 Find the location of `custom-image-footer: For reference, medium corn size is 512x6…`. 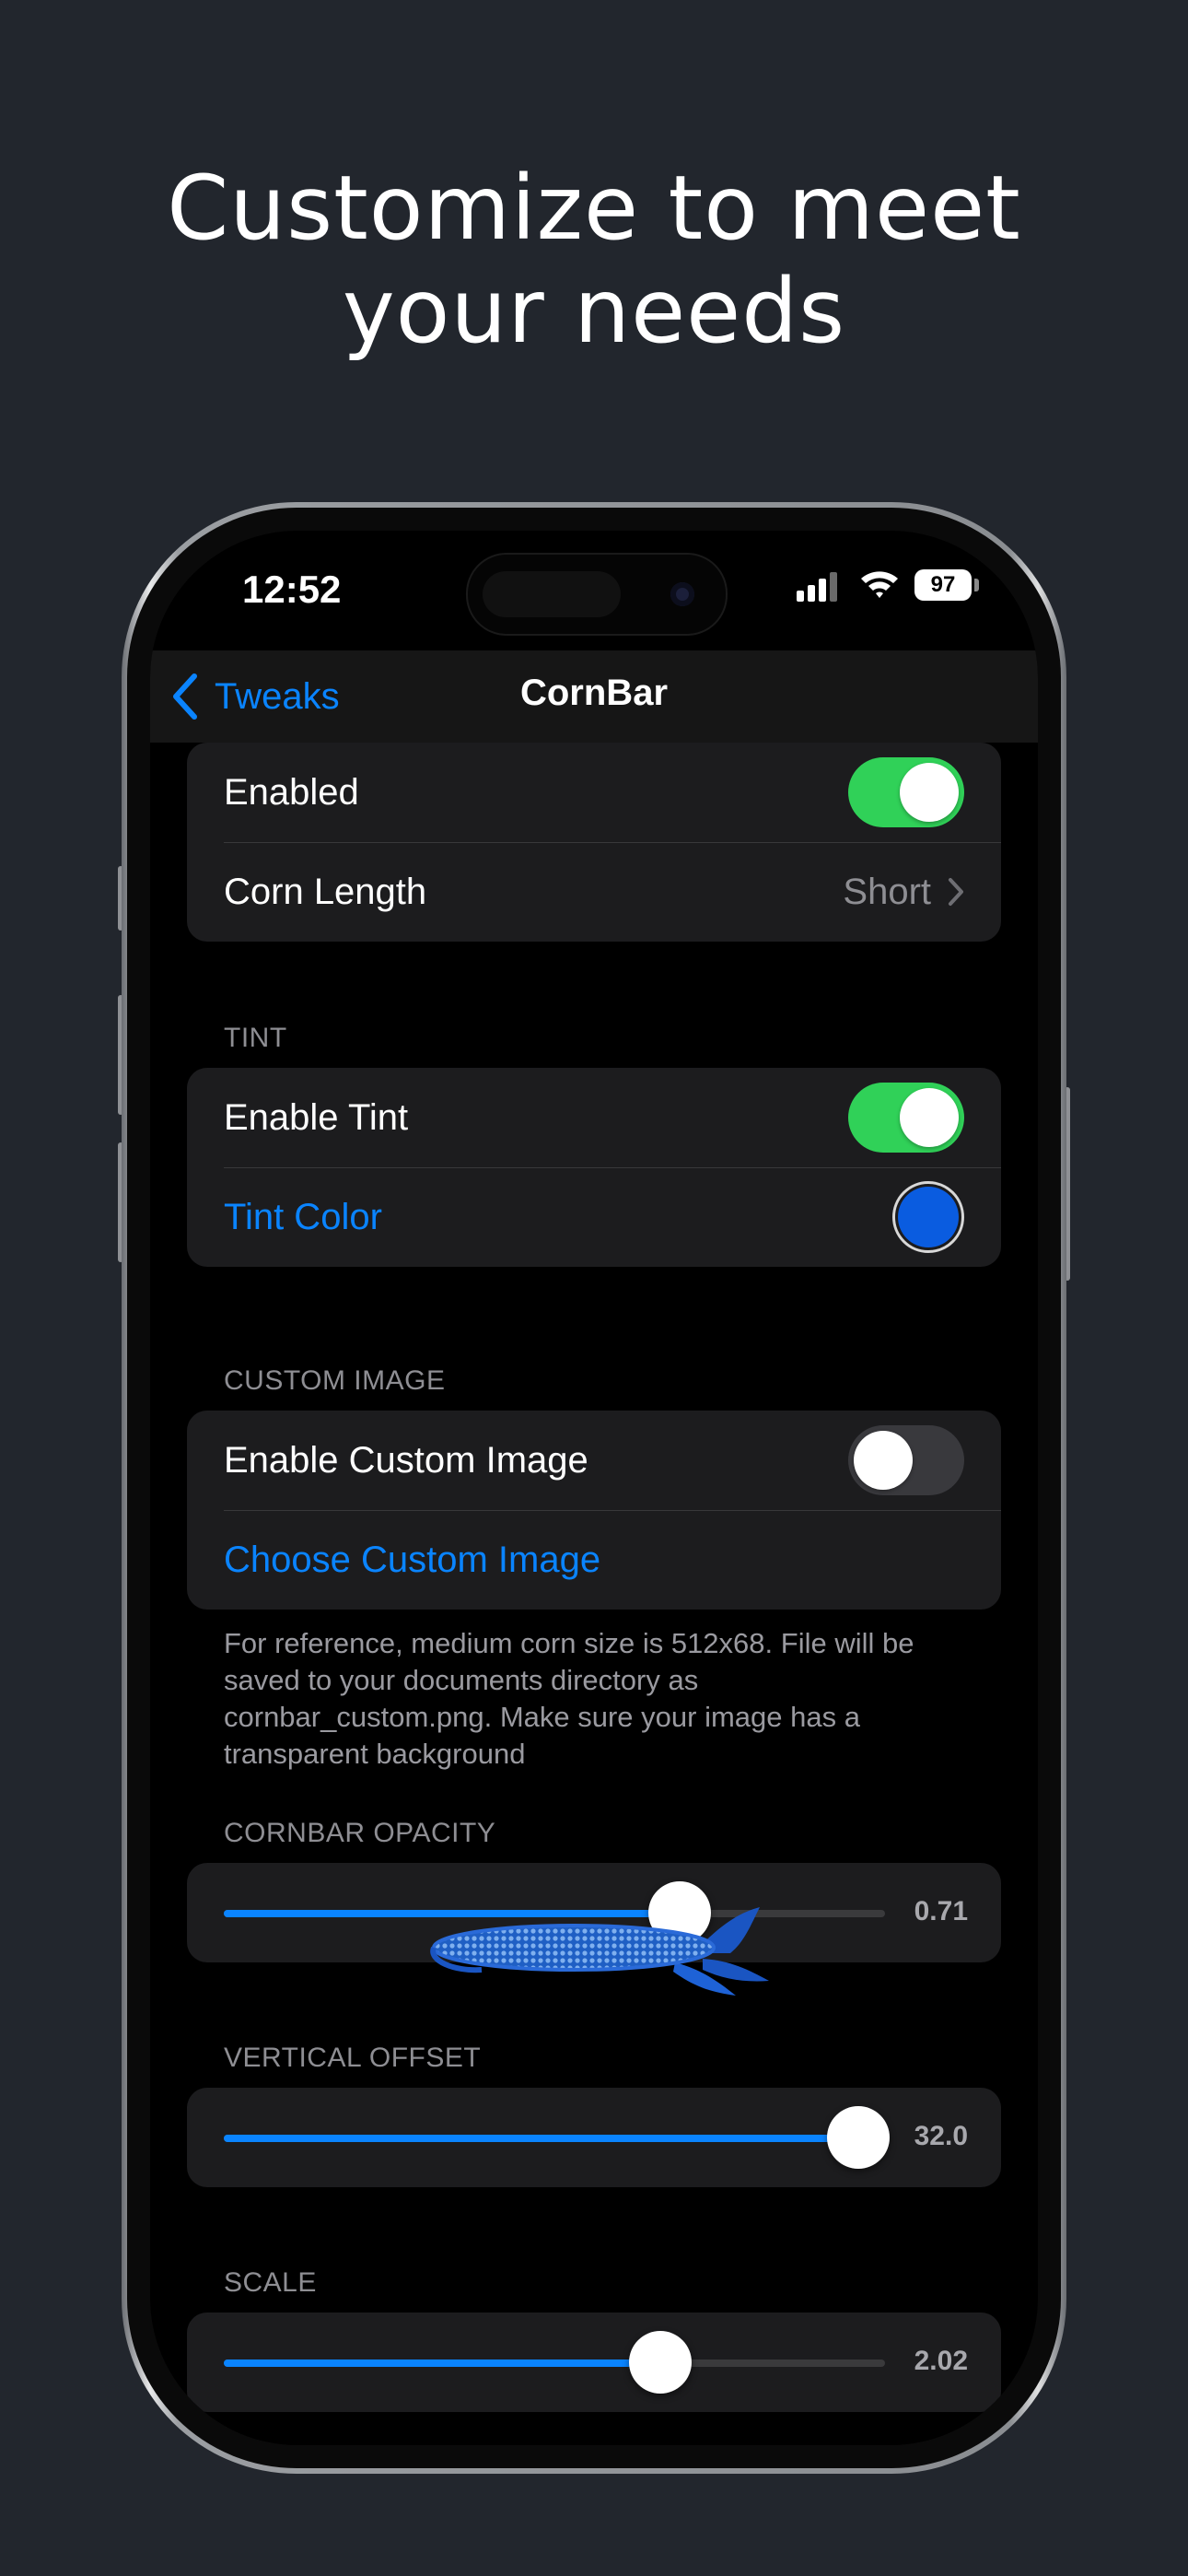

custom-image-footer: For reference, medium corn size is 512x6… is located at coordinates (569, 1698).